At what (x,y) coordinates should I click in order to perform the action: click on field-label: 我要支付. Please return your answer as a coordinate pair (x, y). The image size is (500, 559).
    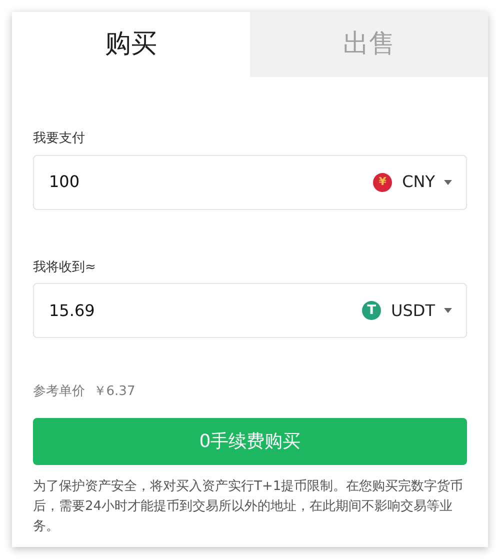
    Looking at the image, I should click on (59, 139).